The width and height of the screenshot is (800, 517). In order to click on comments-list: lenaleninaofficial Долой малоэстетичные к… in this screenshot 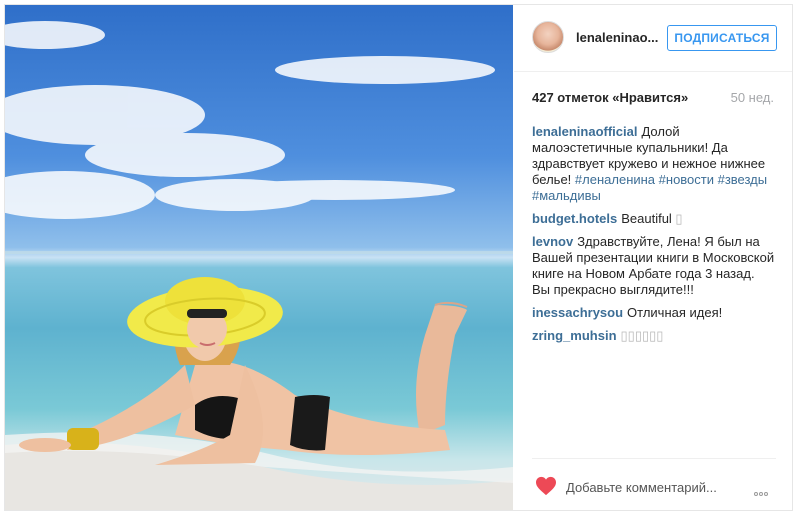, I will do `click(654, 237)`.